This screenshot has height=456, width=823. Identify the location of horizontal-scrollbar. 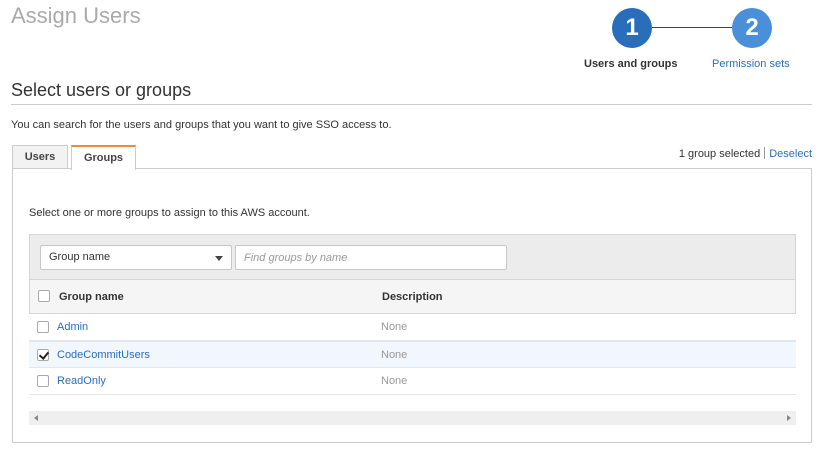
(412, 418).